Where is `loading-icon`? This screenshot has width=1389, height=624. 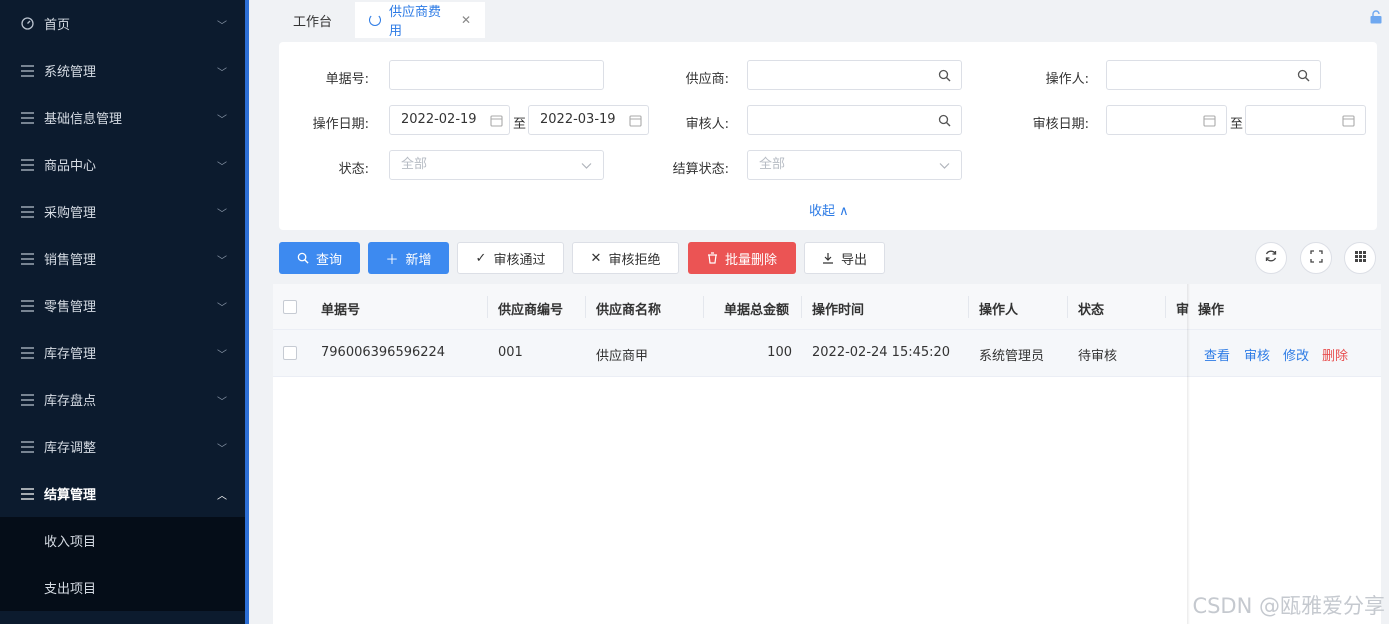
loading-icon is located at coordinates (375, 20).